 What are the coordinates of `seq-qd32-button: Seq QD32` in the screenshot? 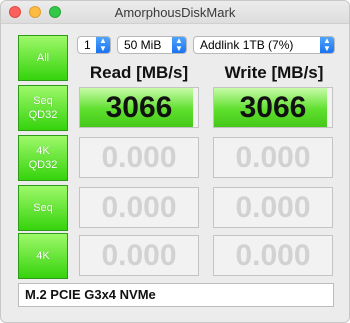 It's located at (43, 108).